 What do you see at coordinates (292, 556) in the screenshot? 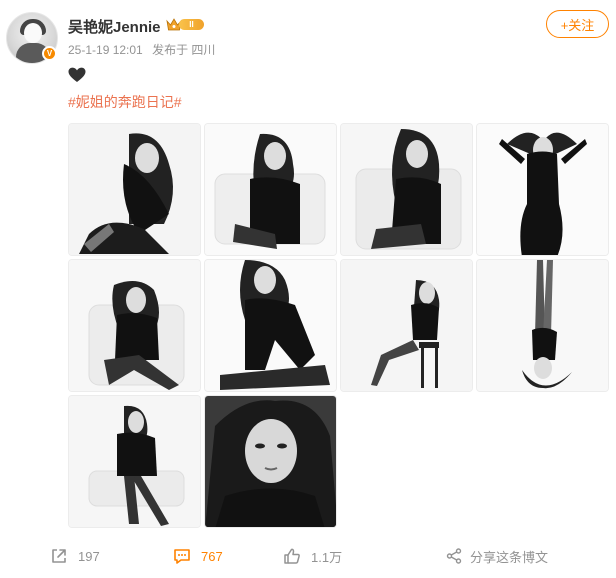
I see `thumbs-up-icon` at bounding box center [292, 556].